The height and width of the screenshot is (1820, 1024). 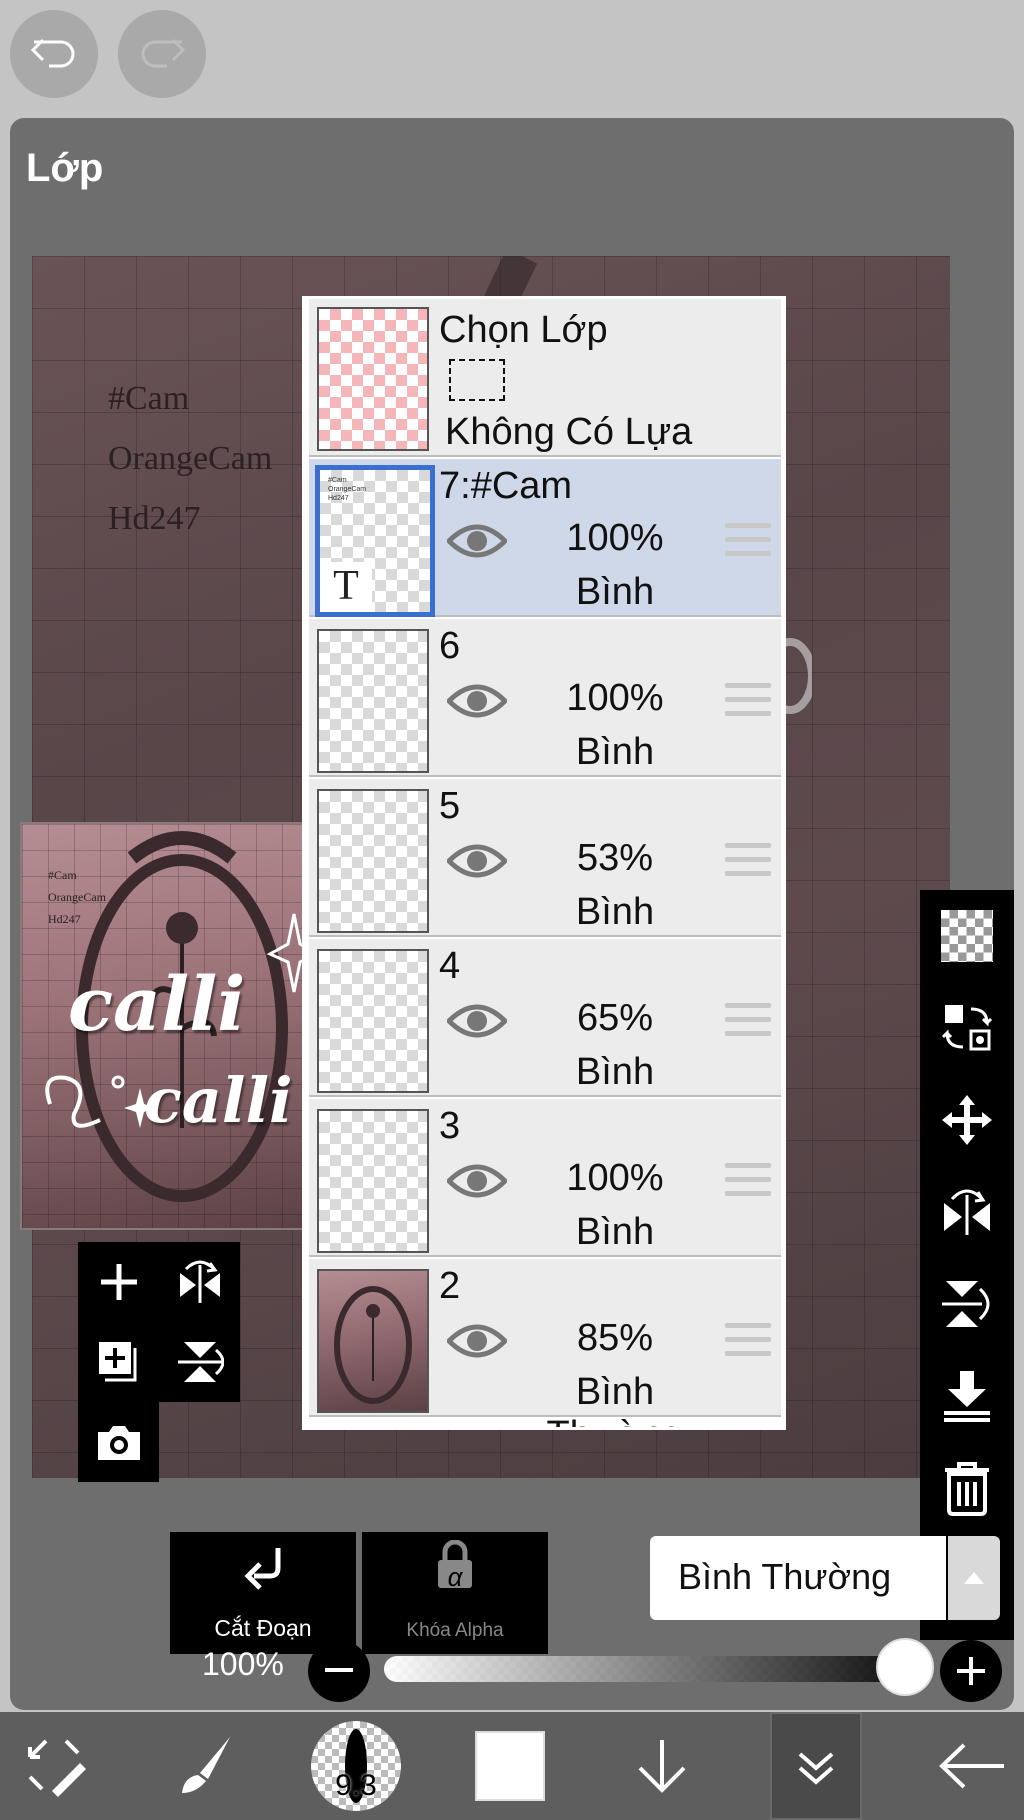 What do you see at coordinates (615, 1338) in the screenshot?
I see `layer-opacity: 85%` at bounding box center [615, 1338].